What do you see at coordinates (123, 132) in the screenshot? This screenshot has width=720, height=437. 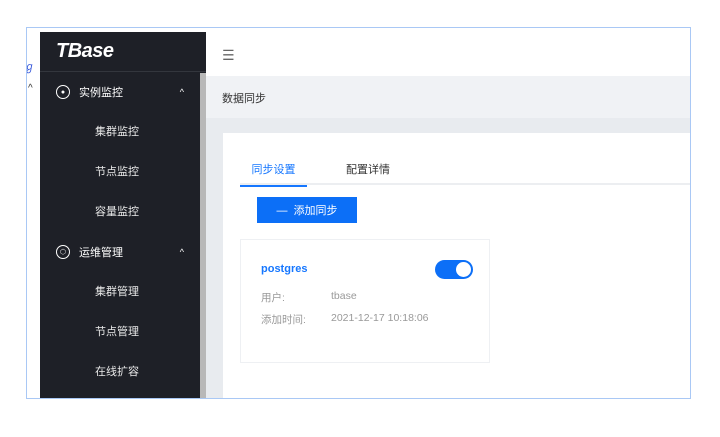 I see `sidebar-item-cluster-monitor: 集群监控` at bounding box center [123, 132].